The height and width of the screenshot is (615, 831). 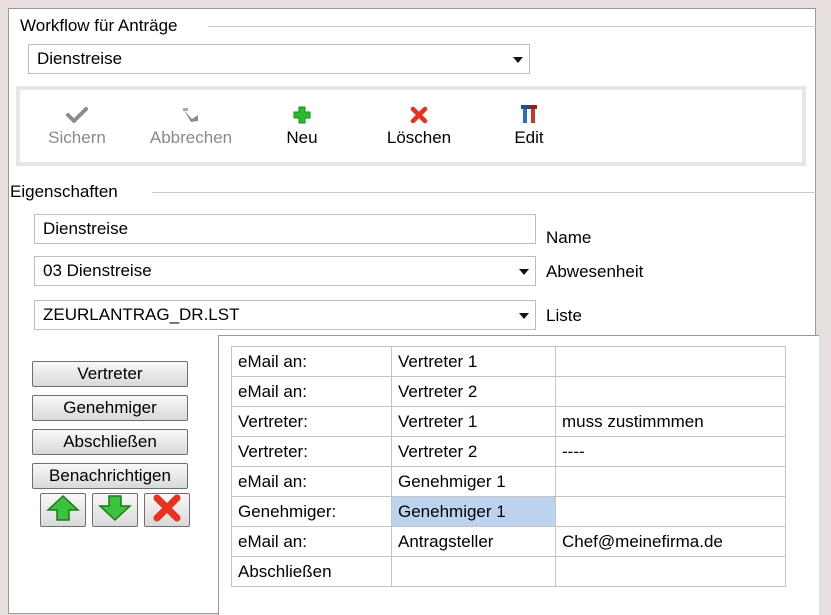 I want to click on cancel-button-label: Abbrechen, so click(x=191, y=137).